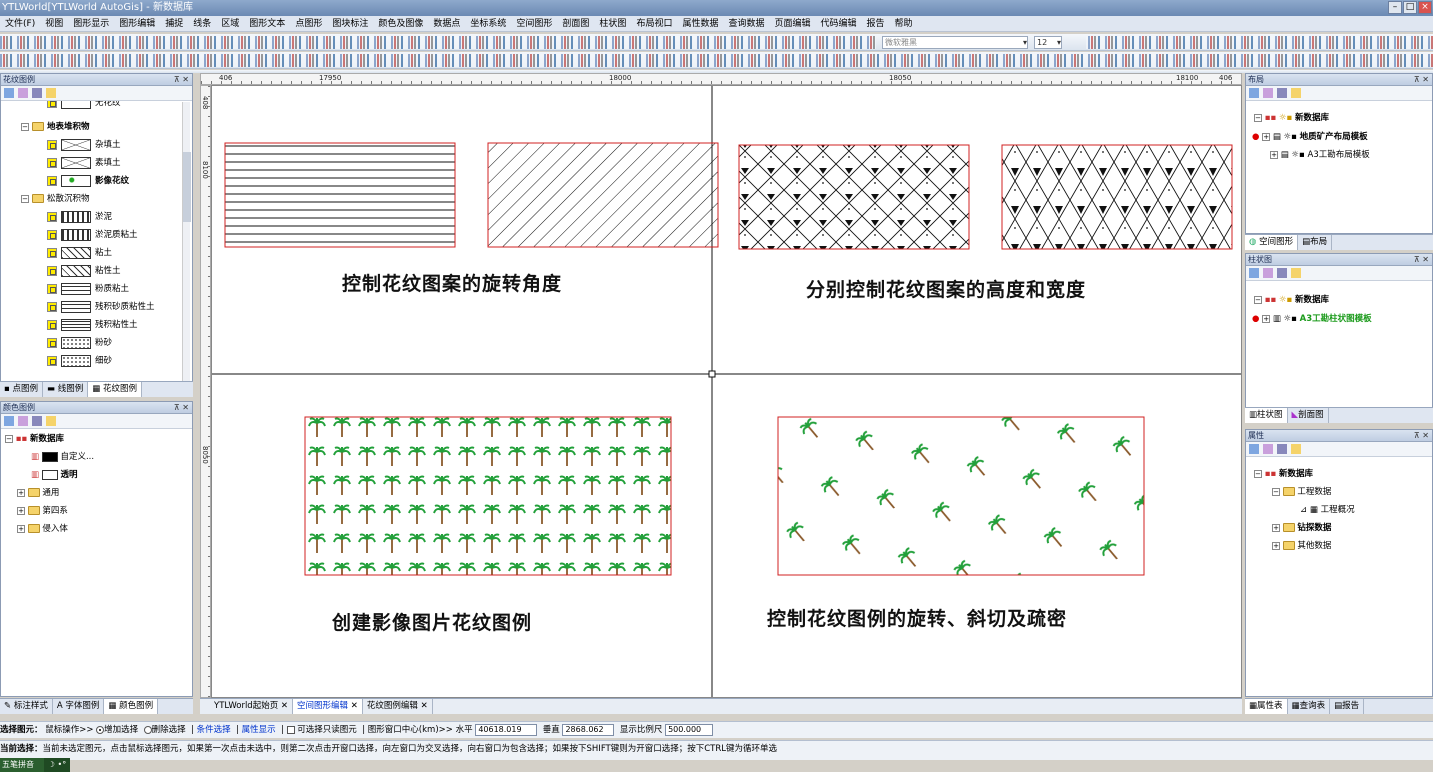  What do you see at coordinates (1308, 415) in the screenshot?
I see `tab-section: ◣剖面图` at bounding box center [1308, 415].